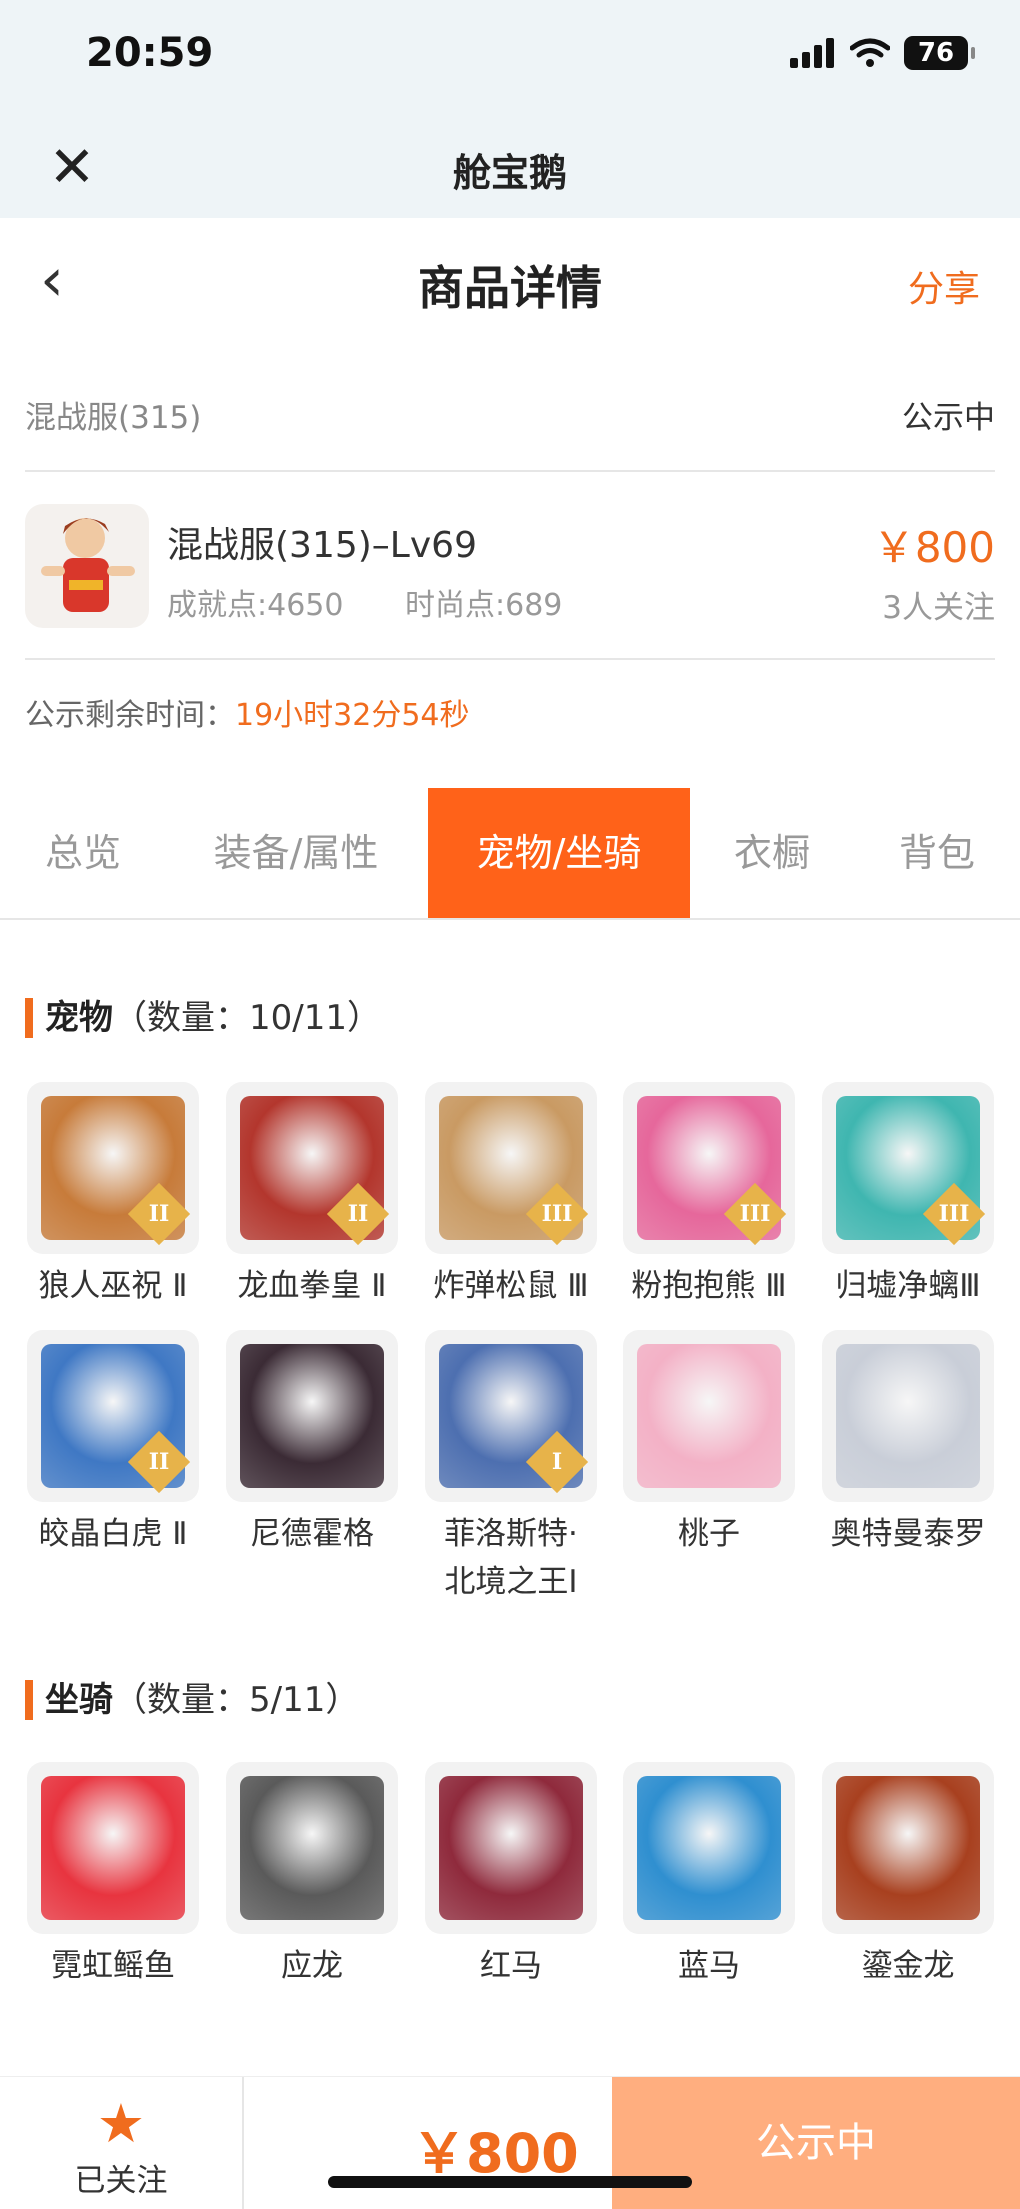 The width and height of the screenshot is (1020, 2209). Describe the element at coordinates (948, 418) in the screenshot. I see `server-status: 公示中` at that location.